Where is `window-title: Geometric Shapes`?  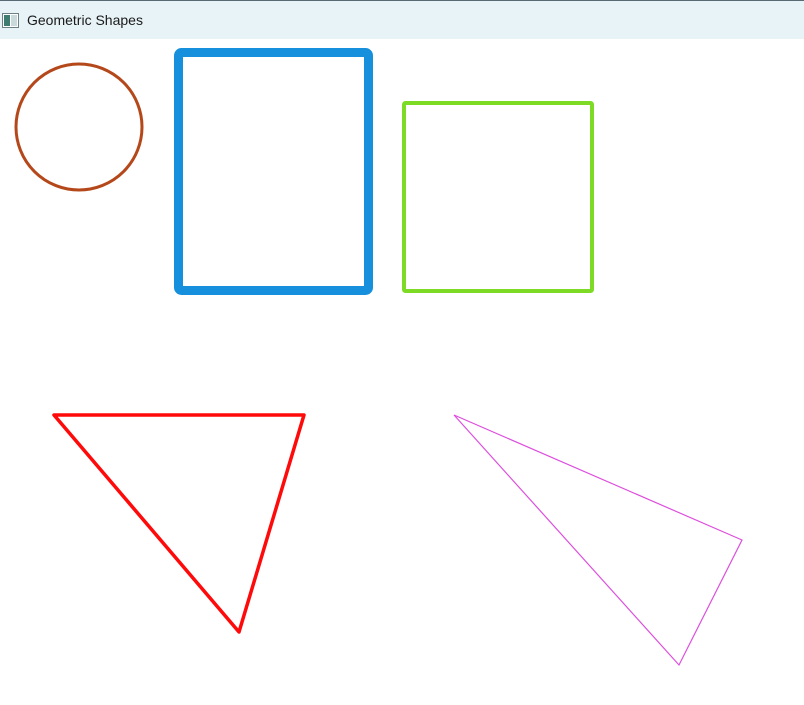 window-title: Geometric Shapes is located at coordinates (85, 20).